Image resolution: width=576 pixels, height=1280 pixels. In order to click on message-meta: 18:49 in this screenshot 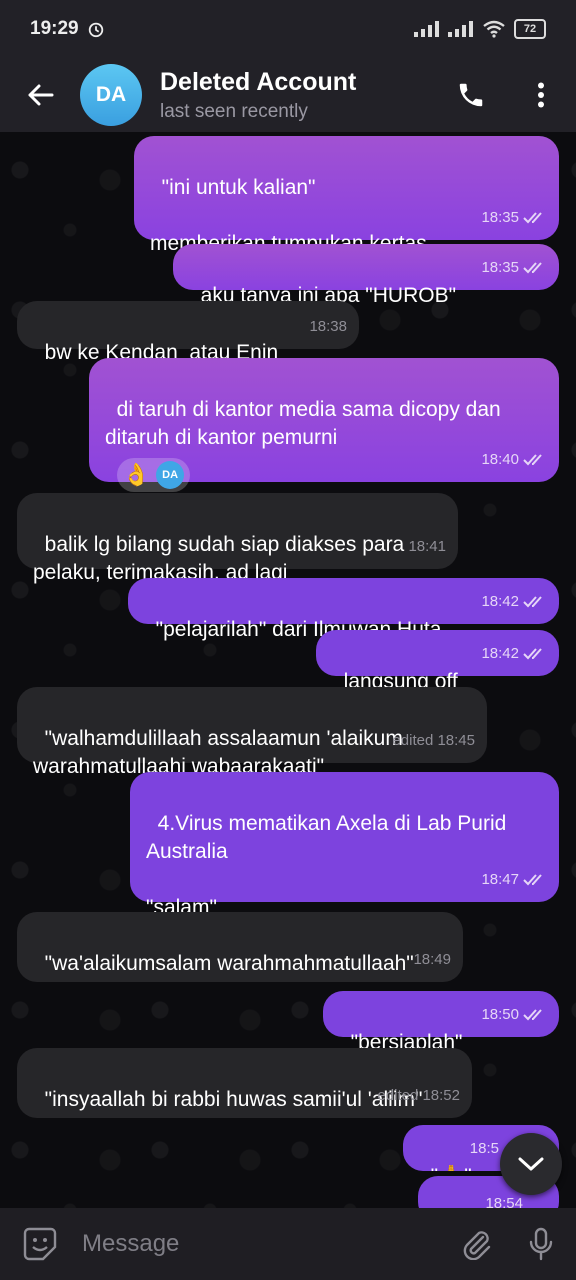, I will do `click(432, 960)`.